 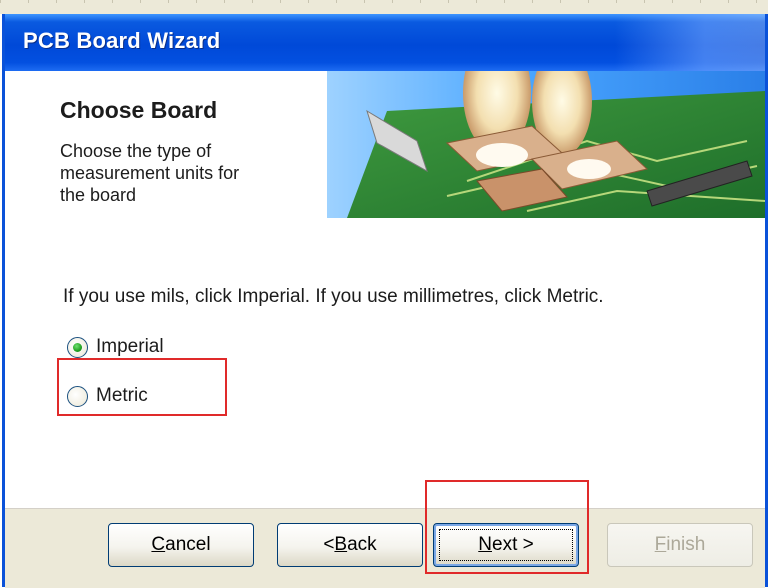 What do you see at coordinates (130, 346) in the screenshot?
I see `imperial-label: Imperial` at bounding box center [130, 346].